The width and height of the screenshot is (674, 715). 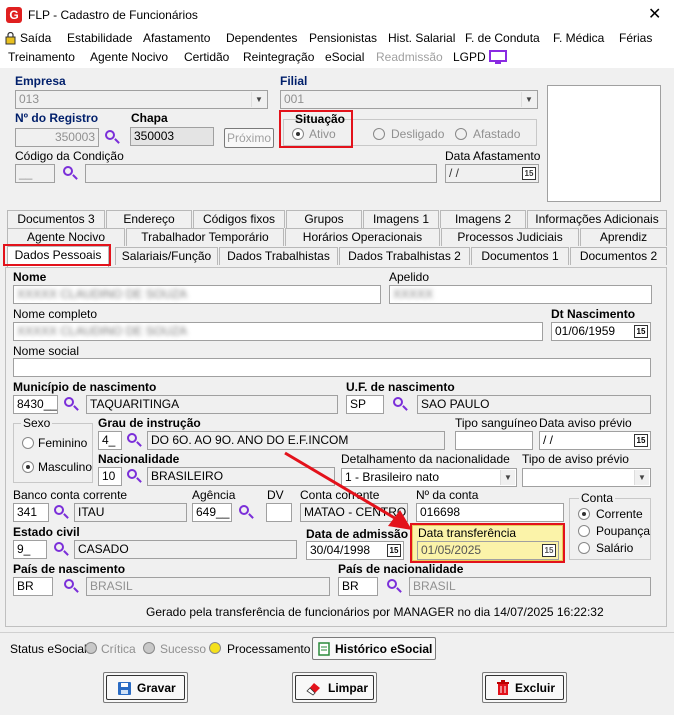 What do you see at coordinates (278, 256) in the screenshot?
I see `tab-dados-trabalhistas: Dados Trabalhistas` at bounding box center [278, 256].